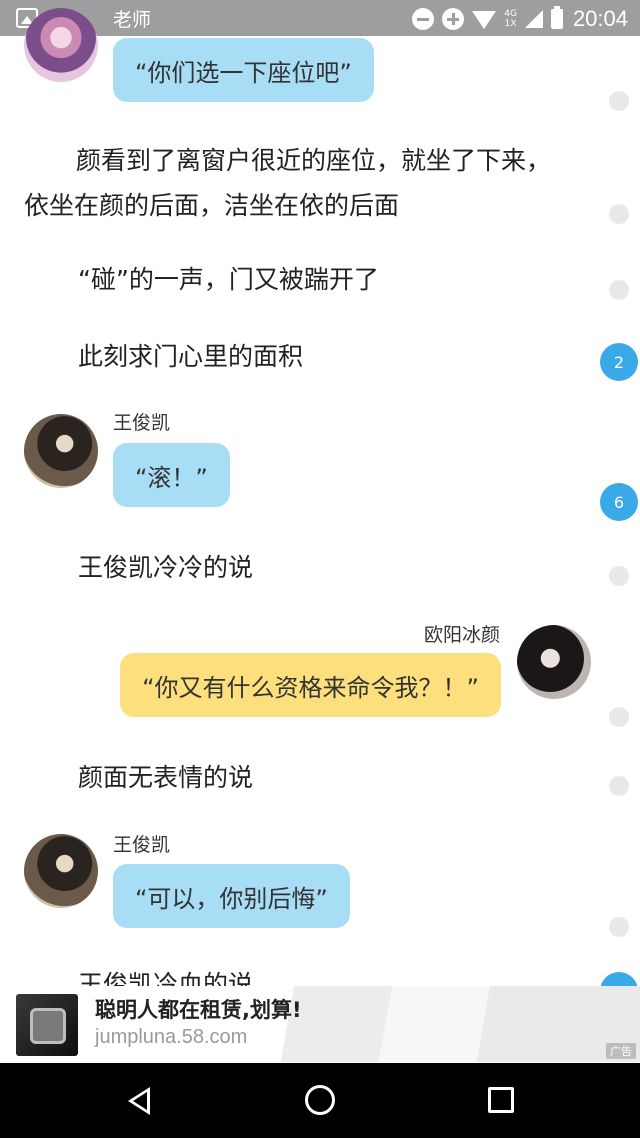 This screenshot has width=640, height=1138. What do you see at coordinates (171, 475) in the screenshot?
I see `chat-bubble: “滚！”` at bounding box center [171, 475].